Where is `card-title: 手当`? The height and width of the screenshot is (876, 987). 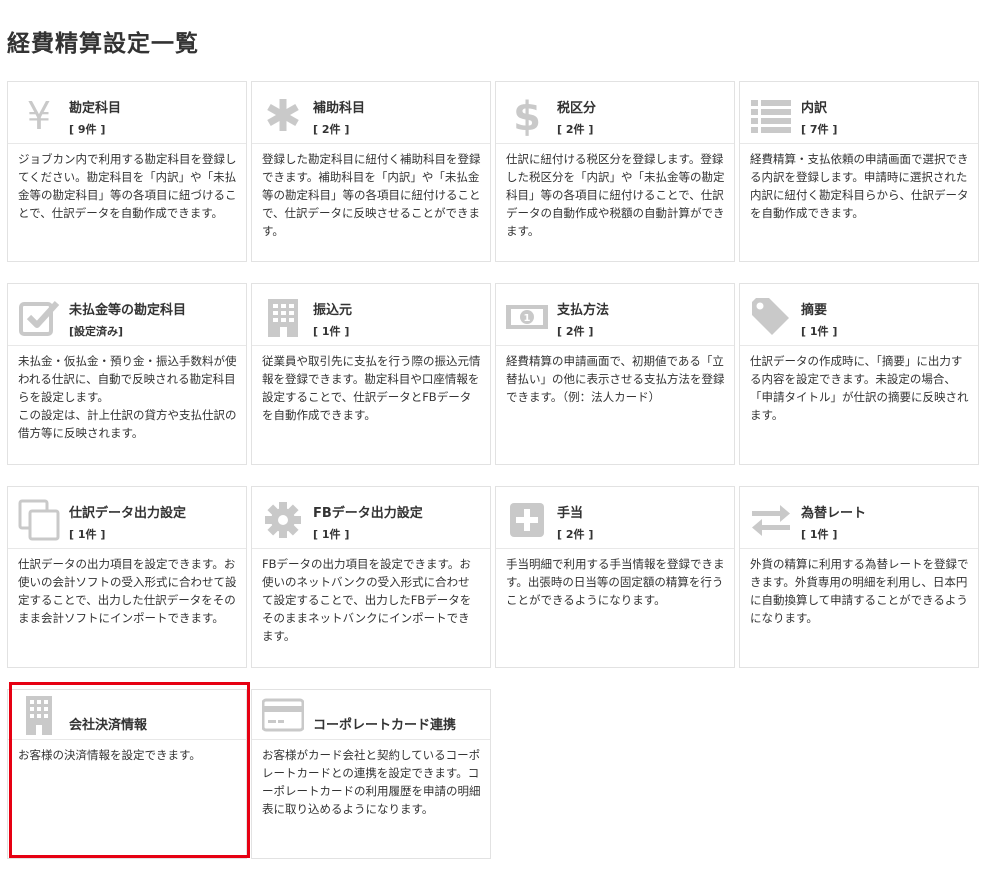
card-title: 手当 is located at coordinates (570, 513).